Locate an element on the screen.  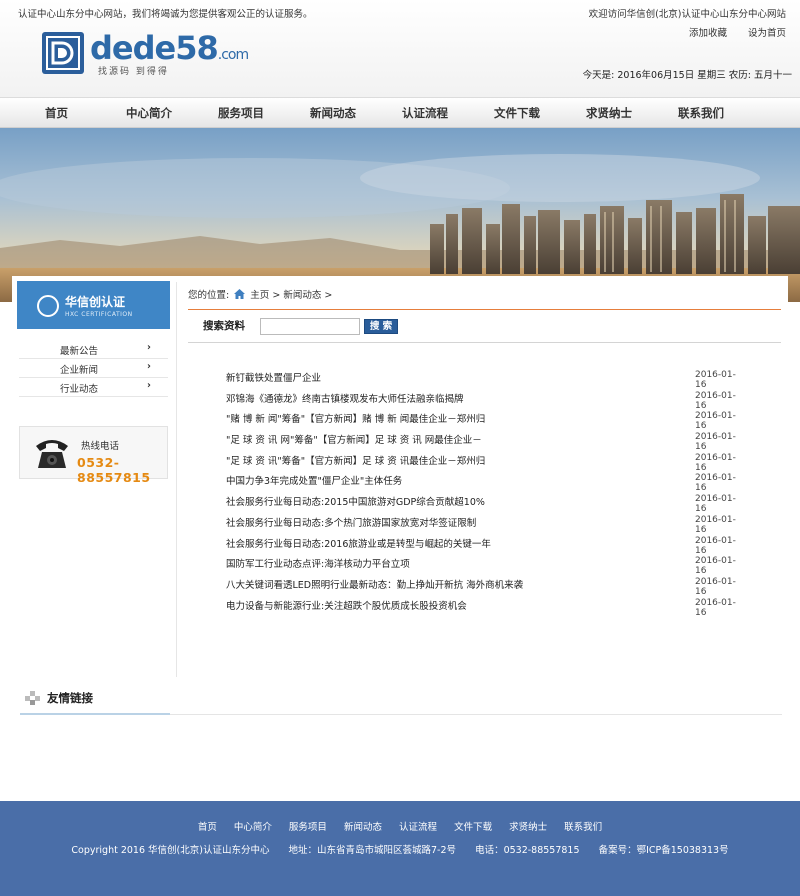
footer-link-downloads: 文件下载 is located at coordinates (473, 827).